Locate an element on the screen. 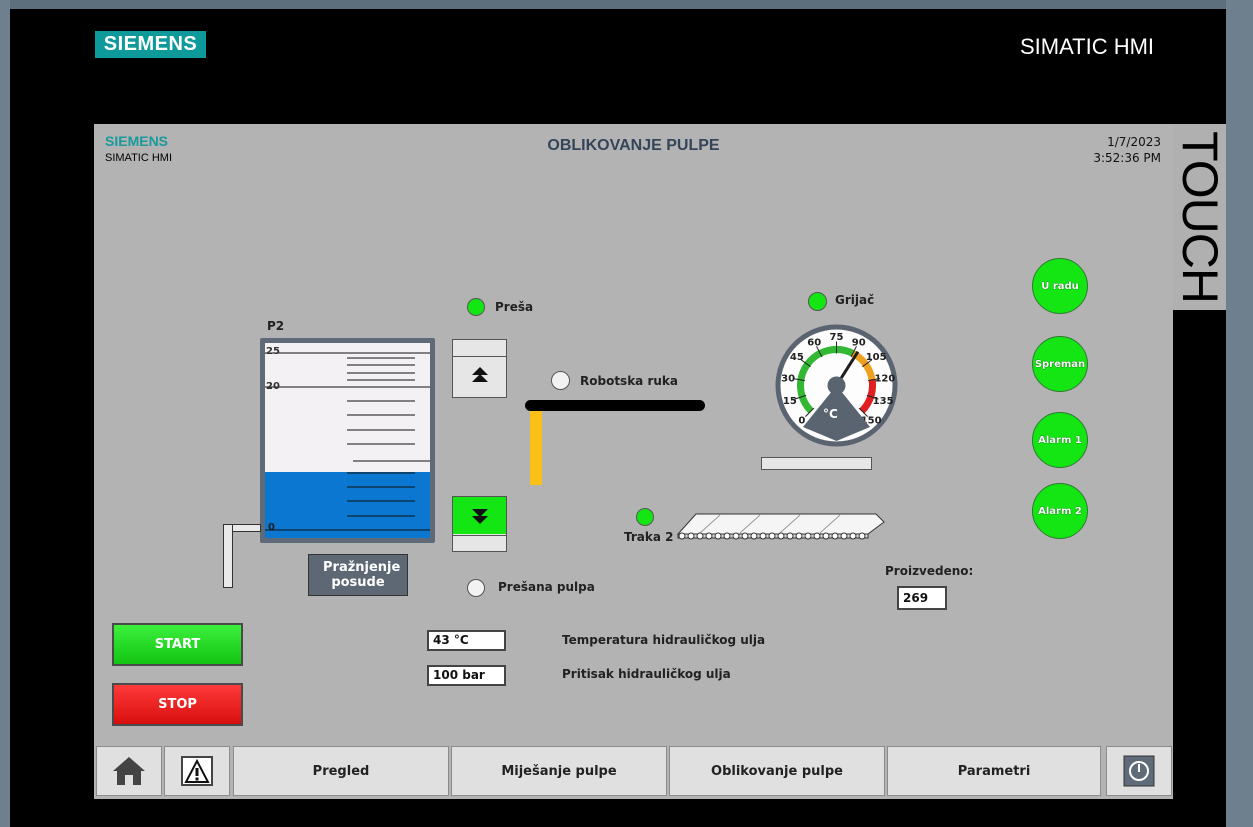  start-button: START is located at coordinates (177, 644).